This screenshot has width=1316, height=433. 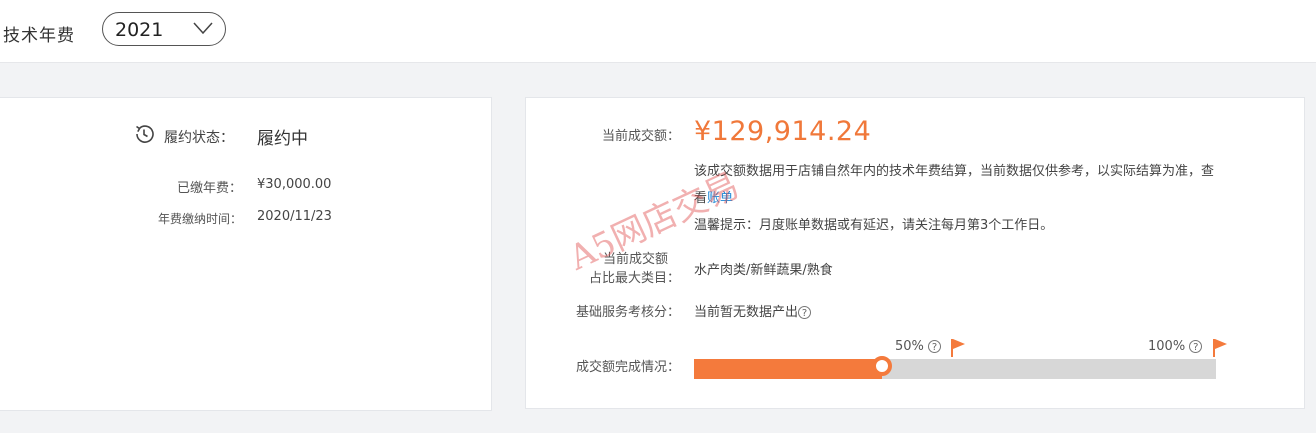 I want to click on milestone-100-label: 100%, so click(x=1167, y=346).